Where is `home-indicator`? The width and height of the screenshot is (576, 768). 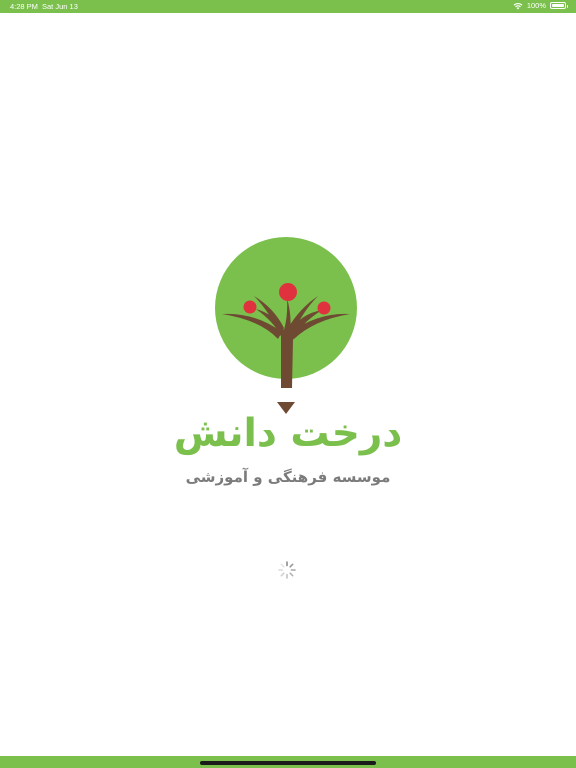 home-indicator is located at coordinates (288, 763).